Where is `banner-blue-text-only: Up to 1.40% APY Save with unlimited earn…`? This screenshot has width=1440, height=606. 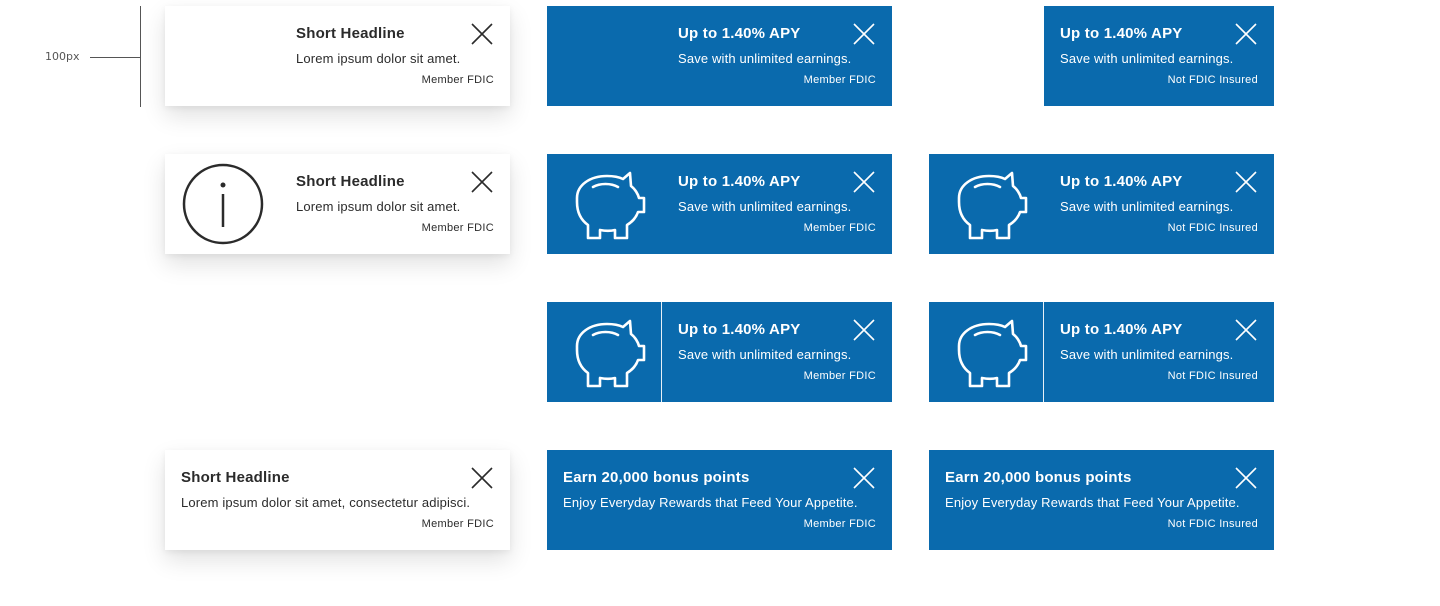
banner-blue-text-only: Up to 1.40% APY Save with unlimited earn… is located at coordinates (719, 56).